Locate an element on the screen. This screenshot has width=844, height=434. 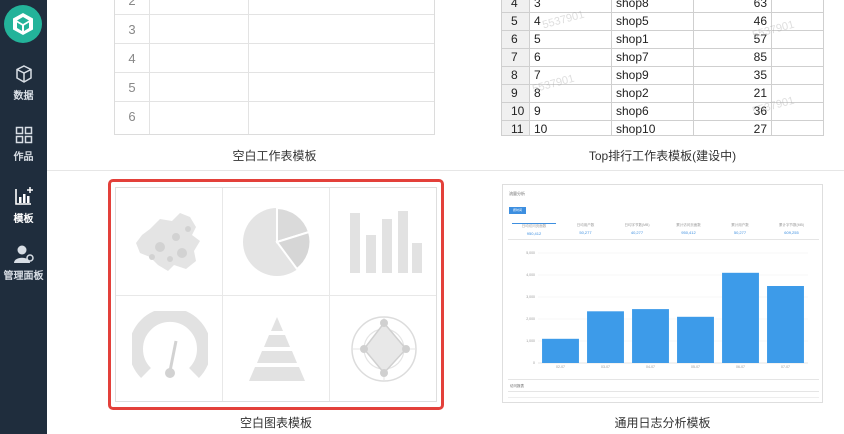
table-cell: 10 is located at coordinates (571, 128).